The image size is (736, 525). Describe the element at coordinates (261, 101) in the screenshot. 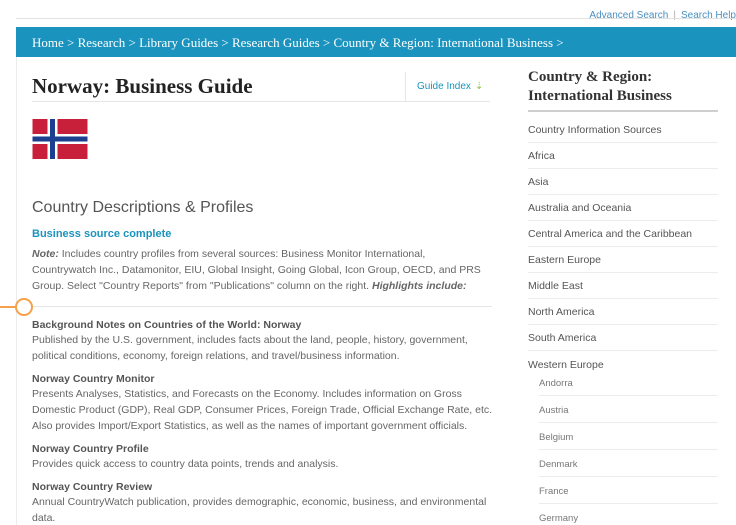

I see `title-divider` at that location.